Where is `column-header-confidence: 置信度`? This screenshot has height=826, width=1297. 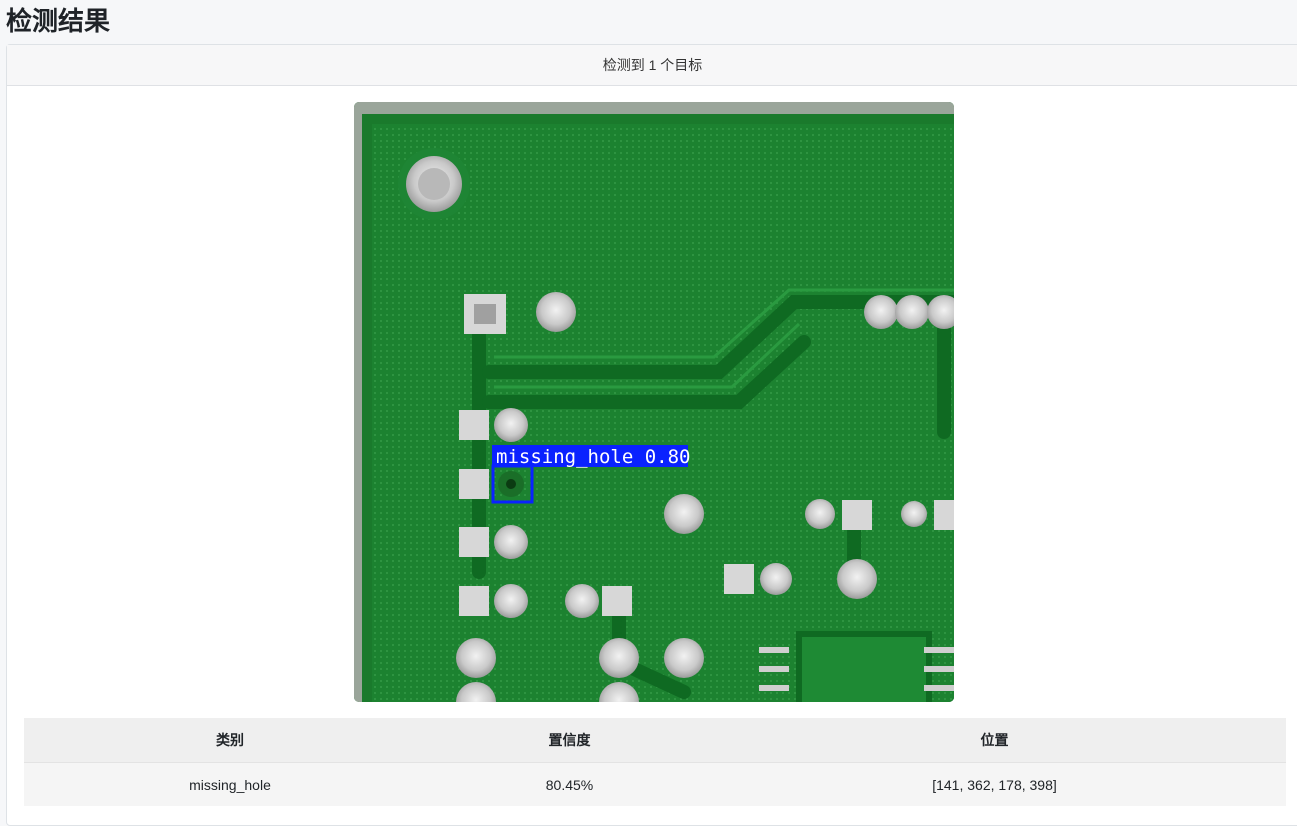
column-header-confidence: 置信度 is located at coordinates (569, 740).